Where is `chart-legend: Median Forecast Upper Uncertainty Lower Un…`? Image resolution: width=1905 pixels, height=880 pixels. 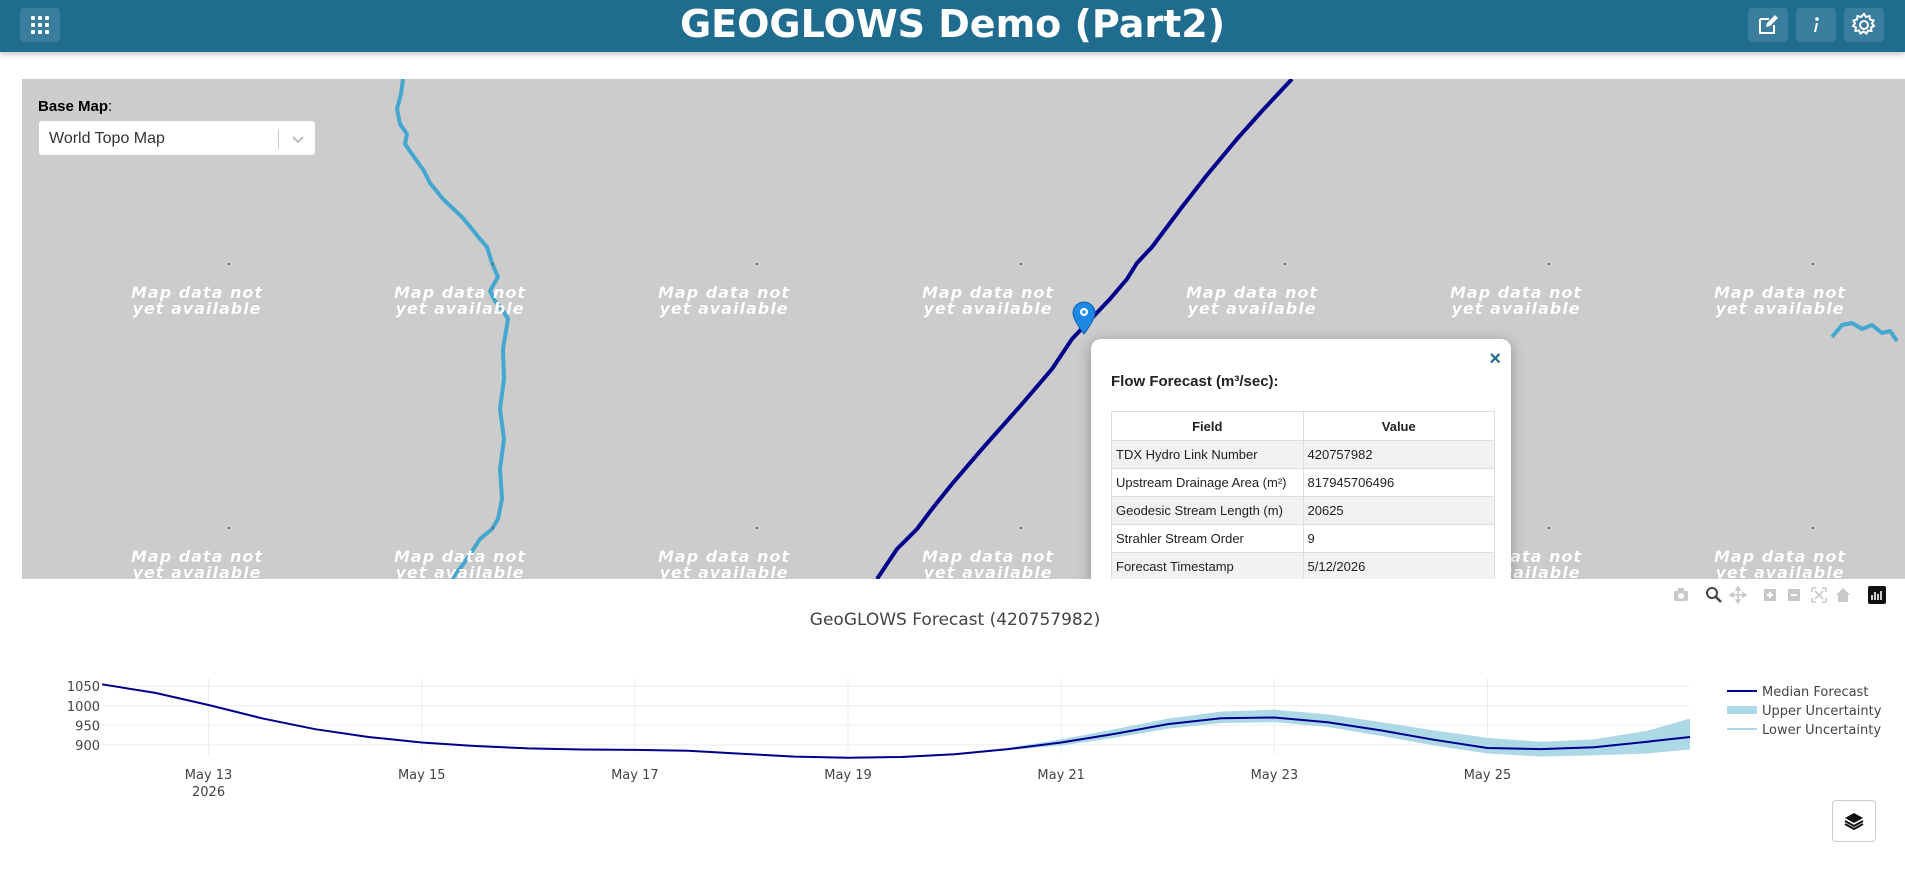 chart-legend: Median Forecast Upper Uncertainty Lower Un… is located at coordinates (1804, 711).